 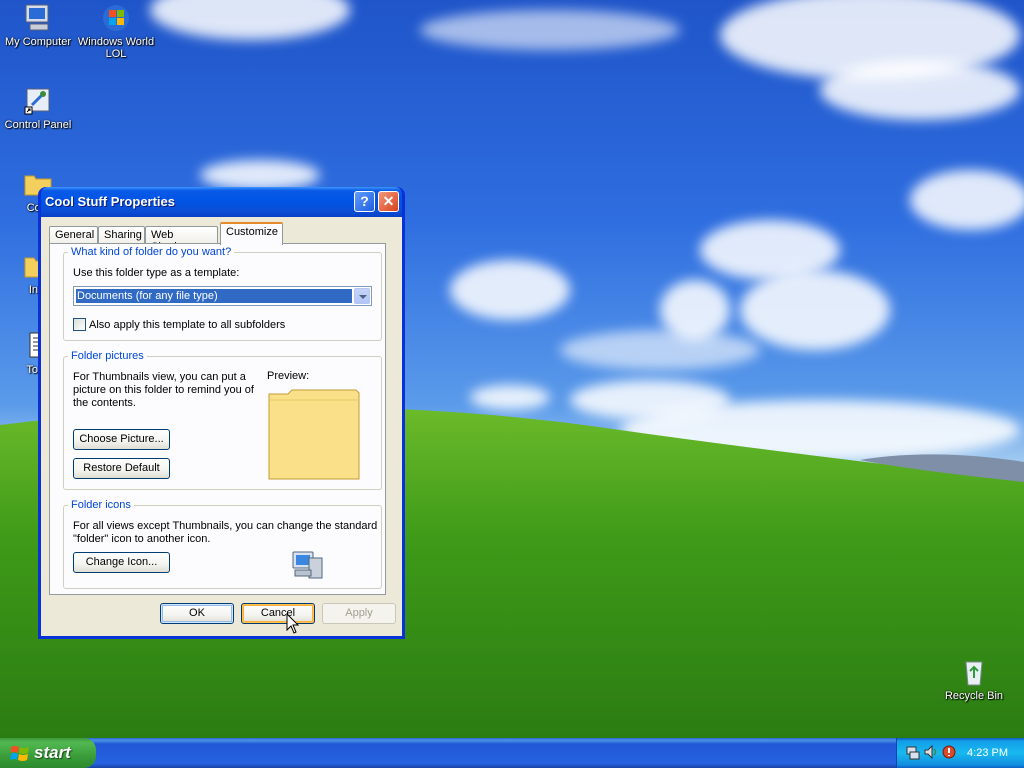 What do you see at coordinates (512, 753) in the screenshot?
I see `taskbar: start 4:23 PM` at bounding box center [512, 753].